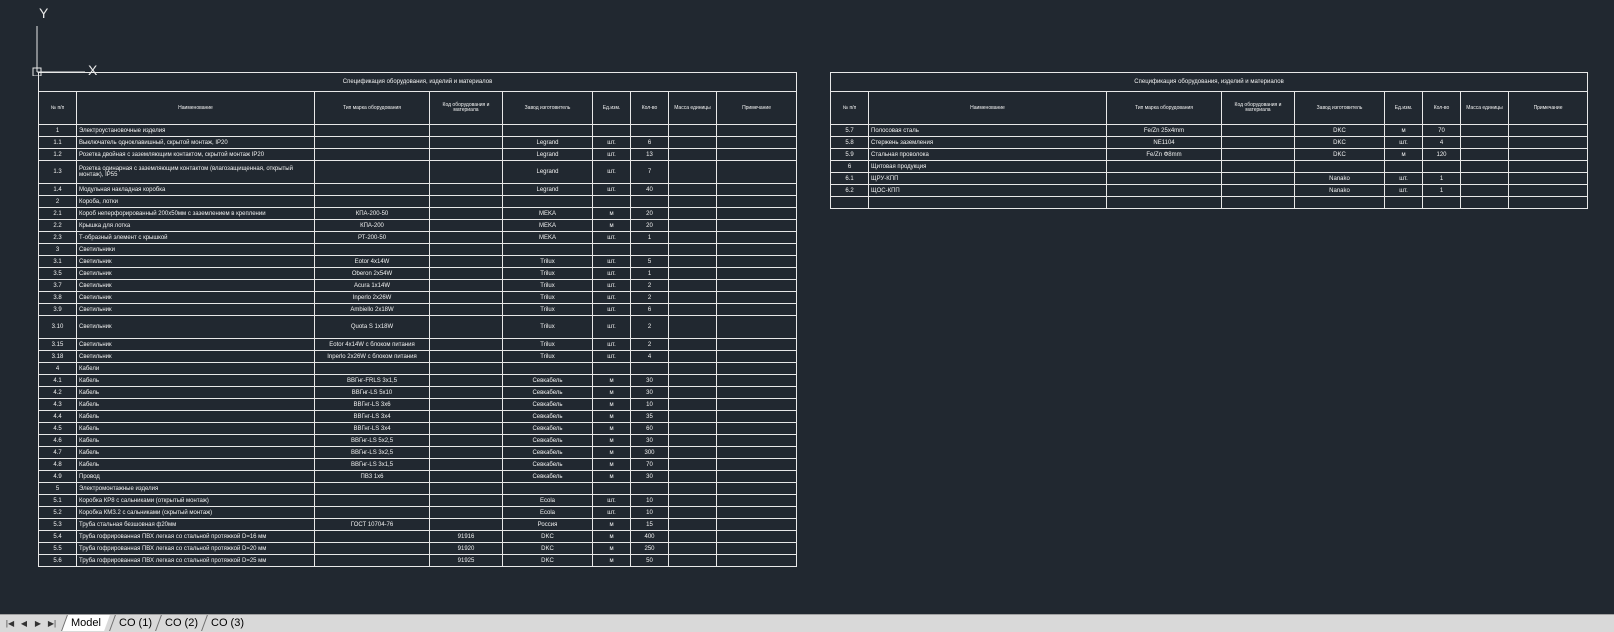 This screenshot has height=632, width=1614. I want to click on table-row: 3.5 Светильник Oberon 2х54W Trilux шт. 1, so click(418, 273).